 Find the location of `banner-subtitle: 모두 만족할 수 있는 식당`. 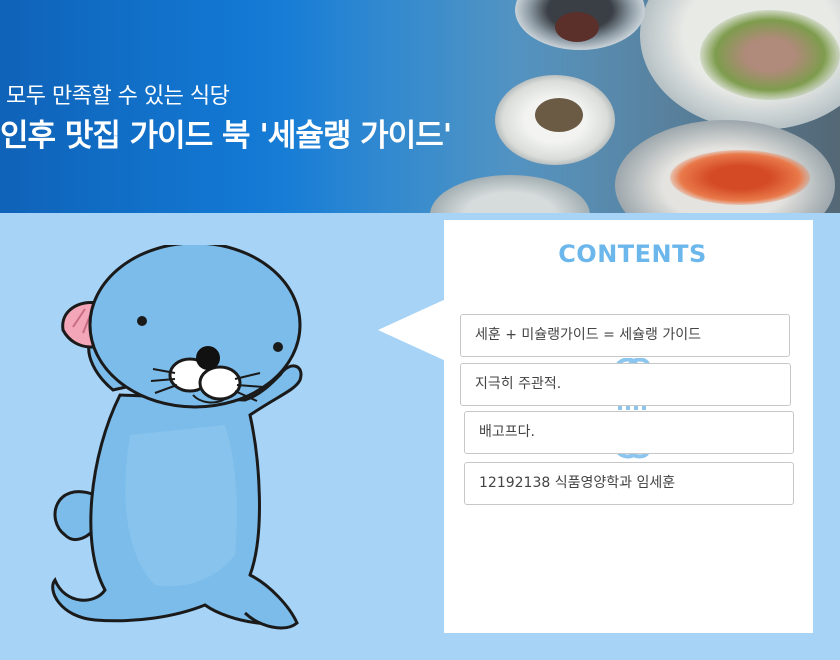

banner-subtitle: 모두 만족할 수 있는 식당 is located at coordinates (118, 96).